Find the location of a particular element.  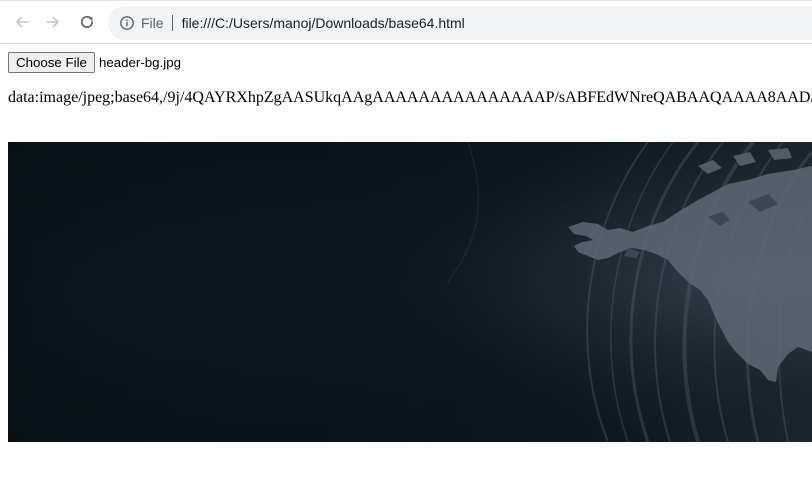

choose-file-button: Choose File is located at coordinates (51, 62).